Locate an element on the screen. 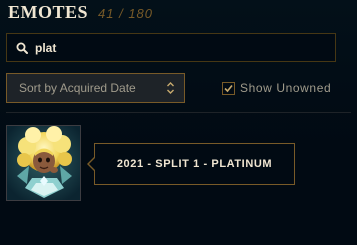  checkmark-icon is located at coordinates (228, 88).